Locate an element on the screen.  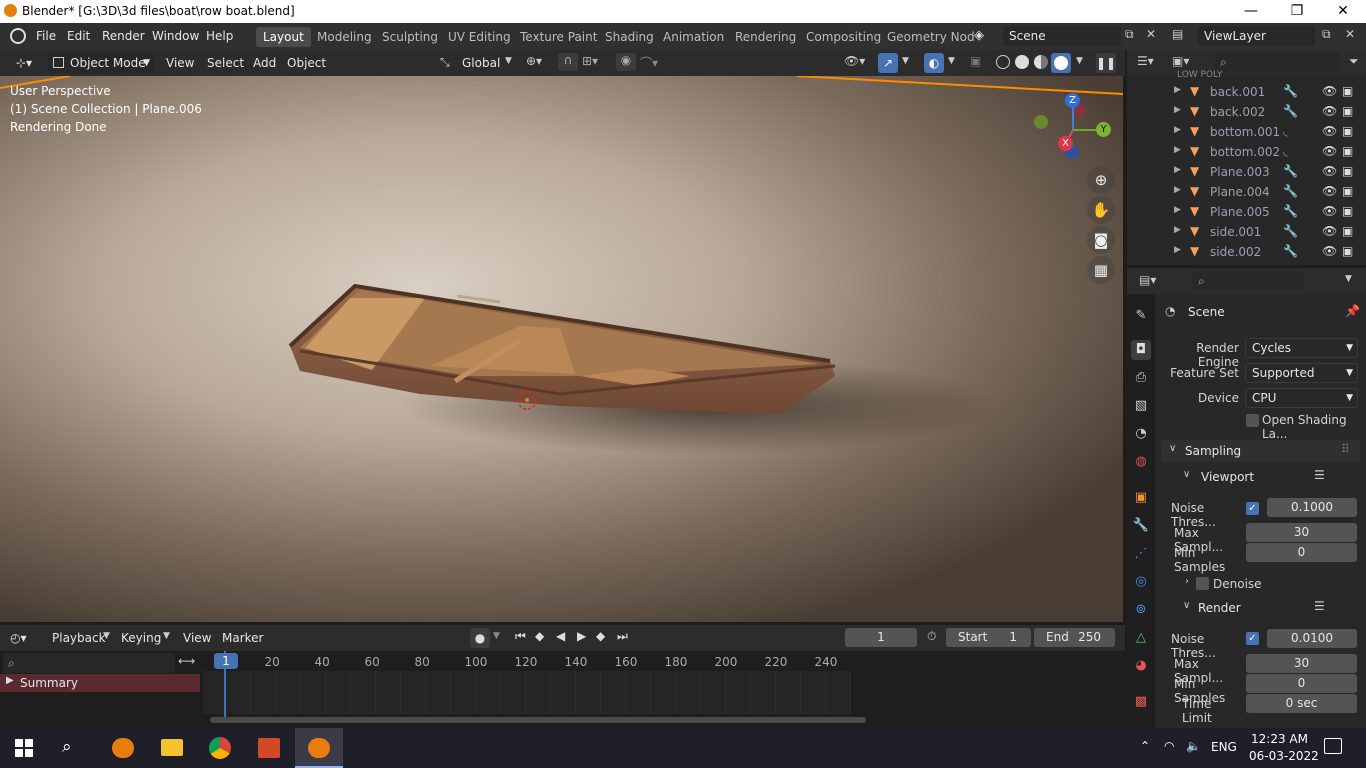
playhead-frame-badge: 1 is located at coordinates (226, 661).